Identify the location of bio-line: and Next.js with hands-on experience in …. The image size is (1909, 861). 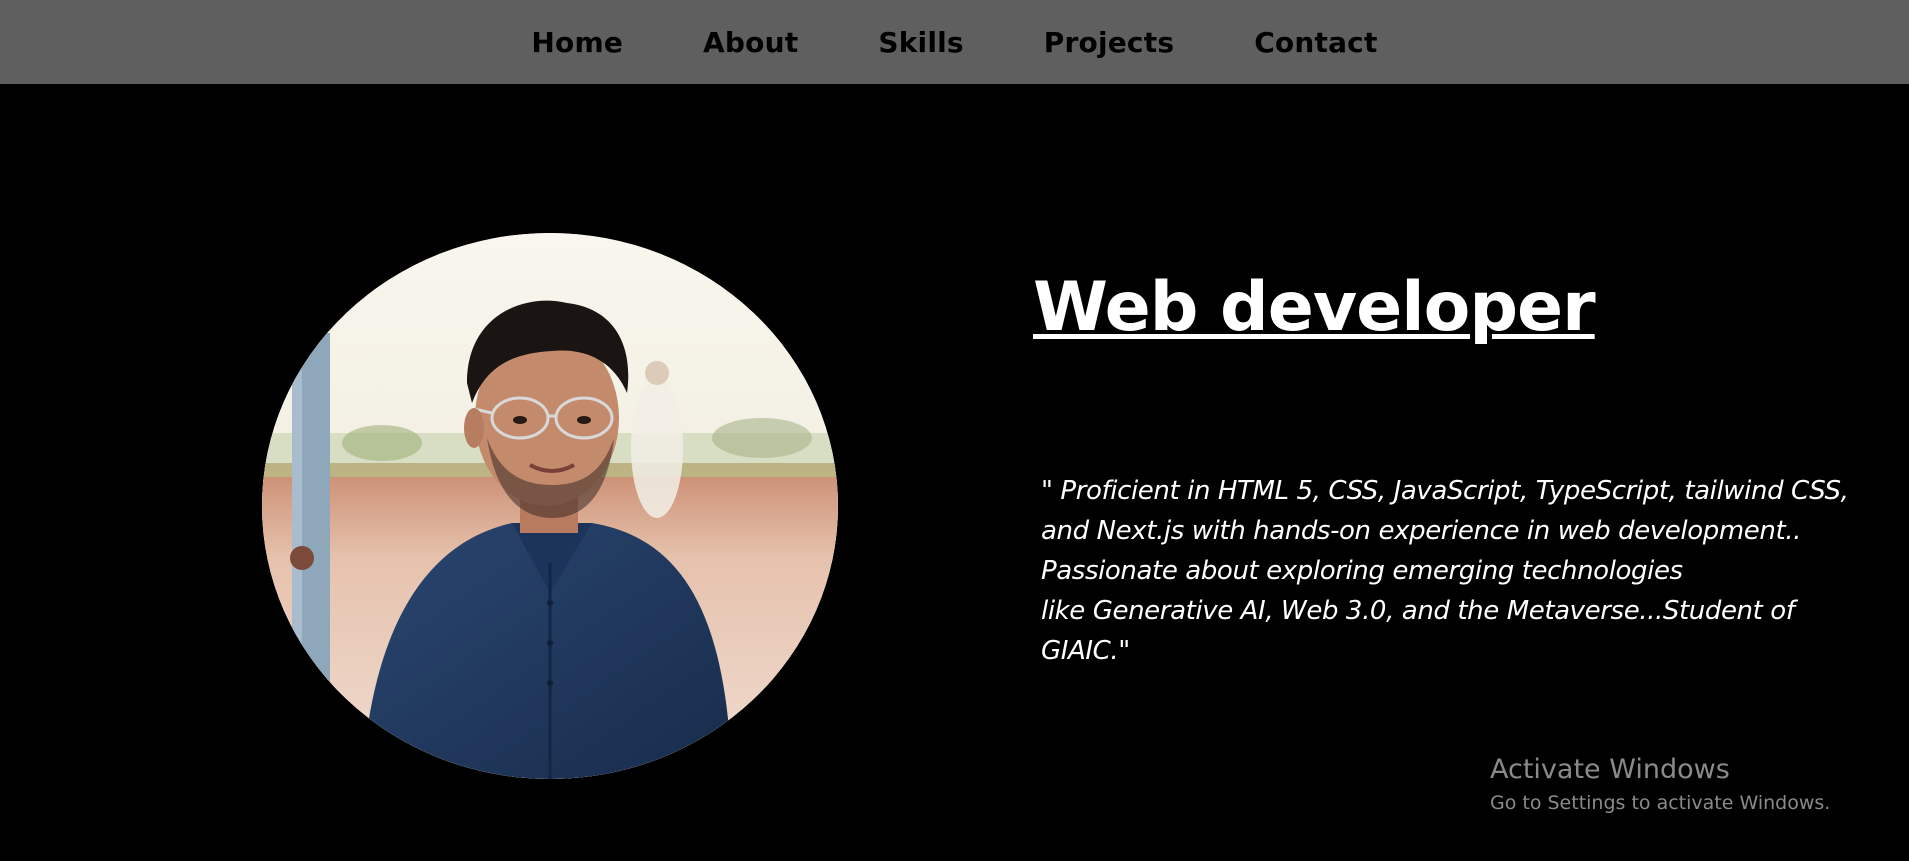
(1421, 531).